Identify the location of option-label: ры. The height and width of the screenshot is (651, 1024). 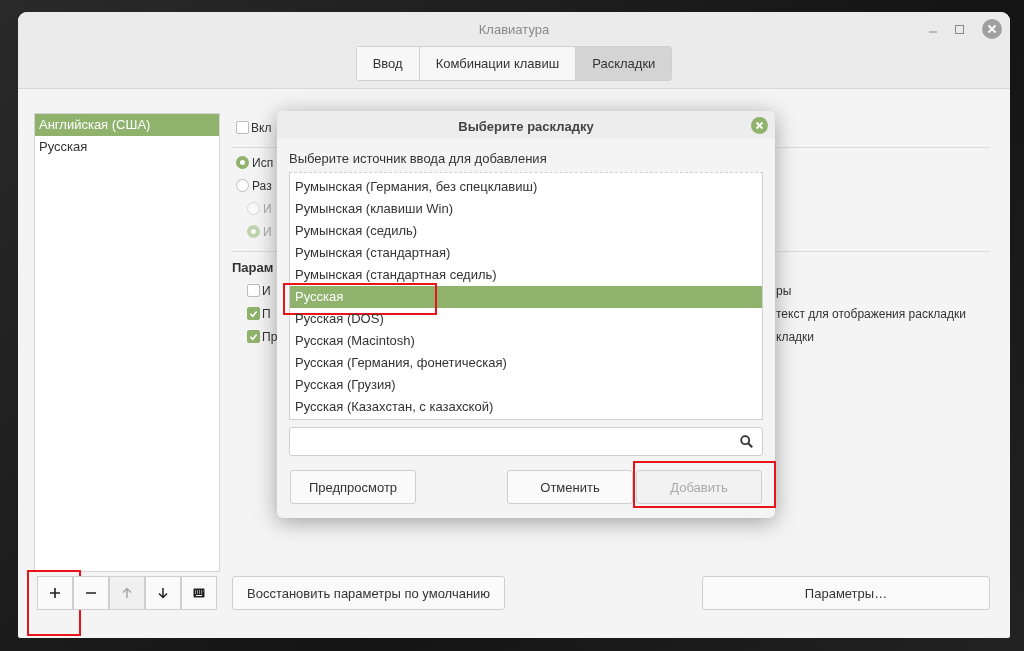
(784, 290).